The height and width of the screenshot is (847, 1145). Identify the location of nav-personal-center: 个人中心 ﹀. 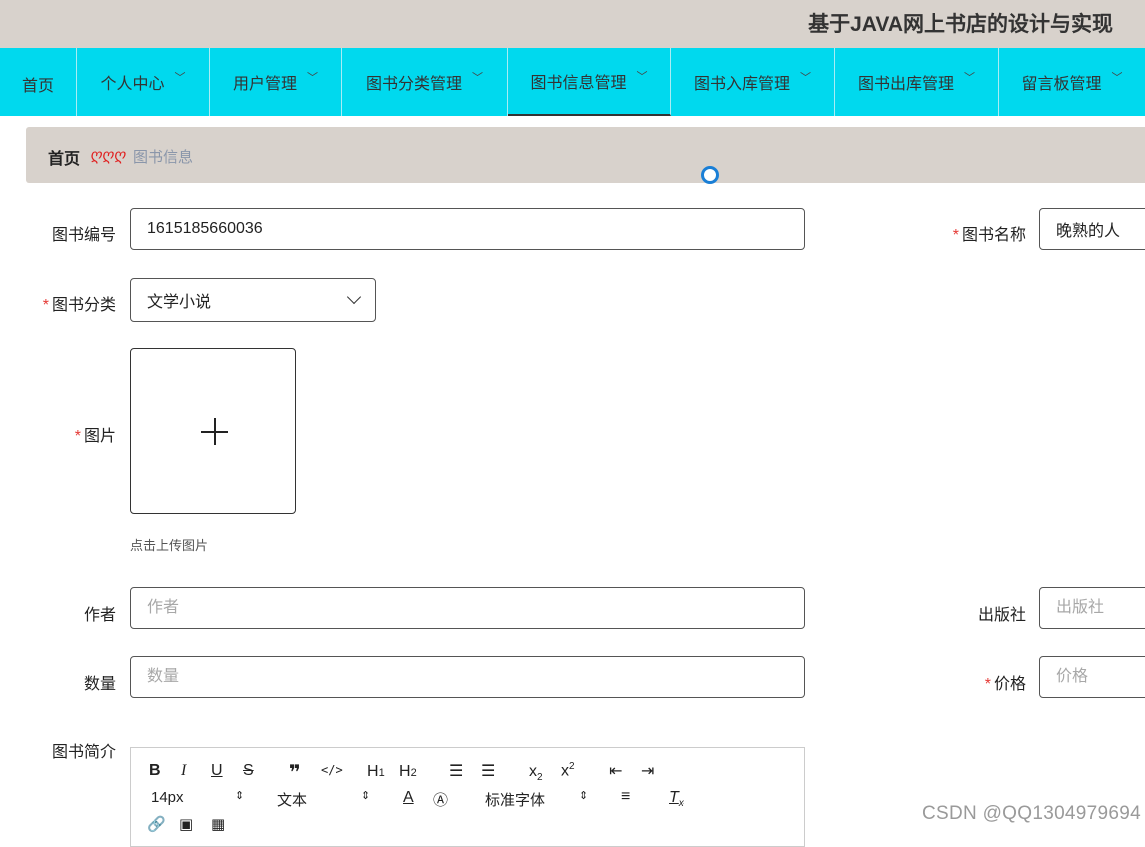
(143, 82).